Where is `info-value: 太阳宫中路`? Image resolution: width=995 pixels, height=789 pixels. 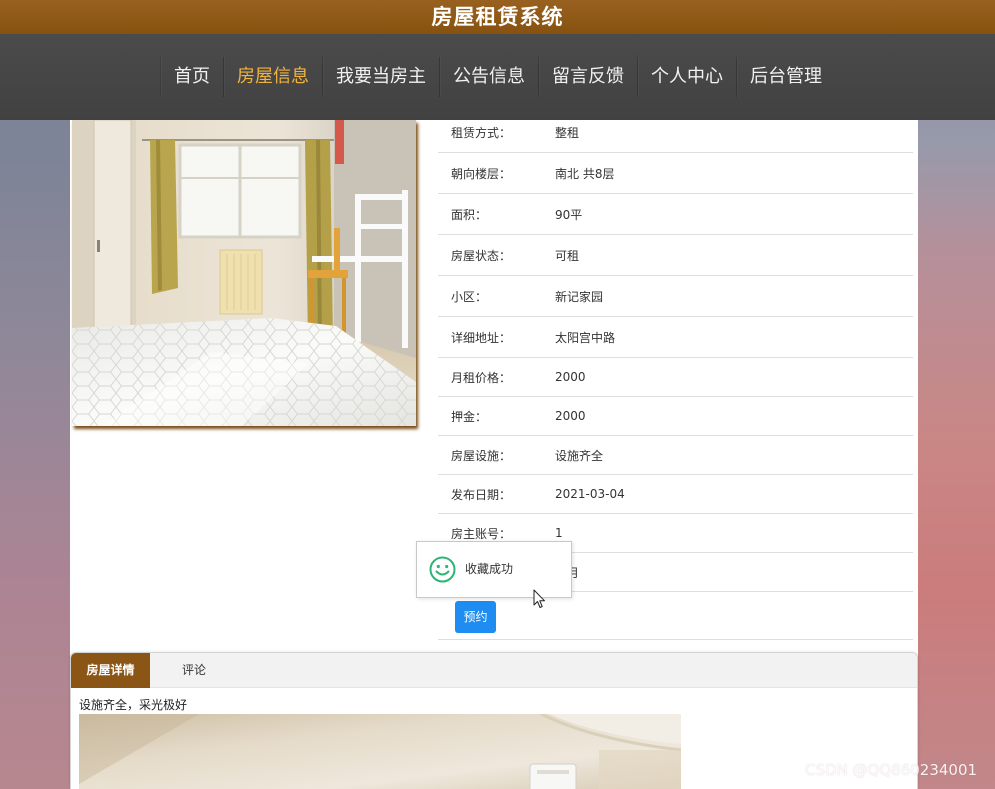 info-value: 太阳宫中路 is located at coordinates (585, 337).